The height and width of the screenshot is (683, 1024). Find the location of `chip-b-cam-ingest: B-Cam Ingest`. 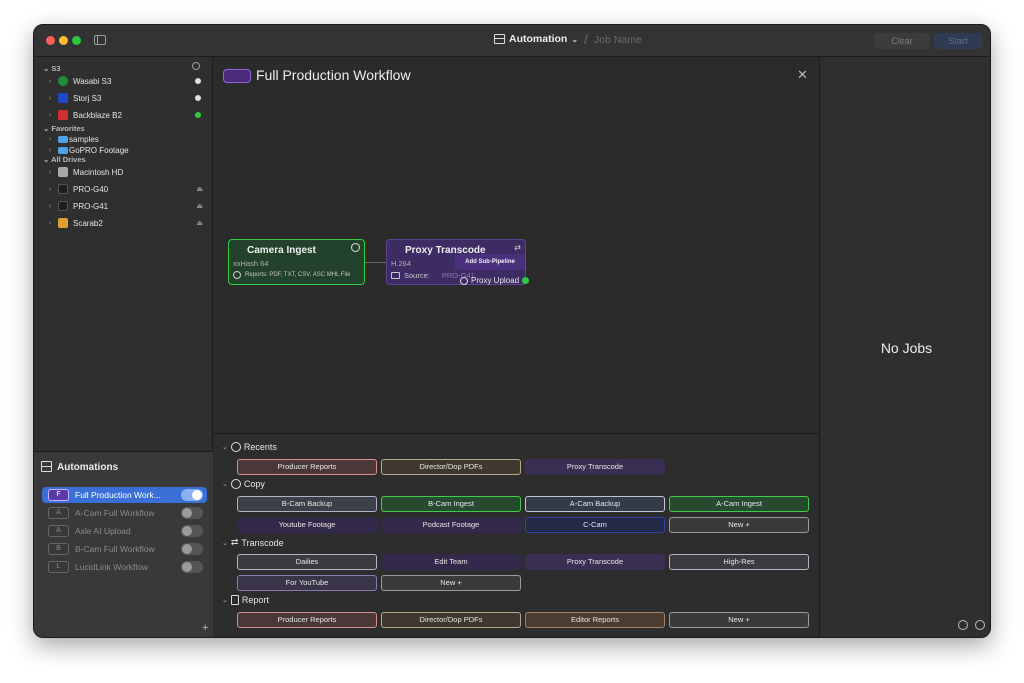

chip-b-cam-ingest: B-Cam Ingest is located at coordinates (451, 504).